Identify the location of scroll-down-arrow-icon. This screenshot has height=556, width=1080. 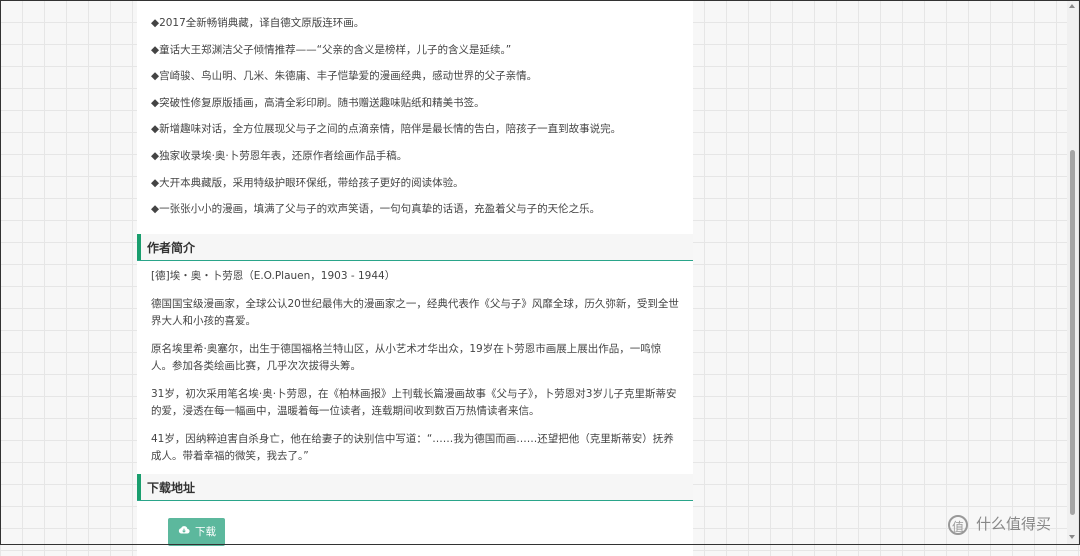
(1072, 537).